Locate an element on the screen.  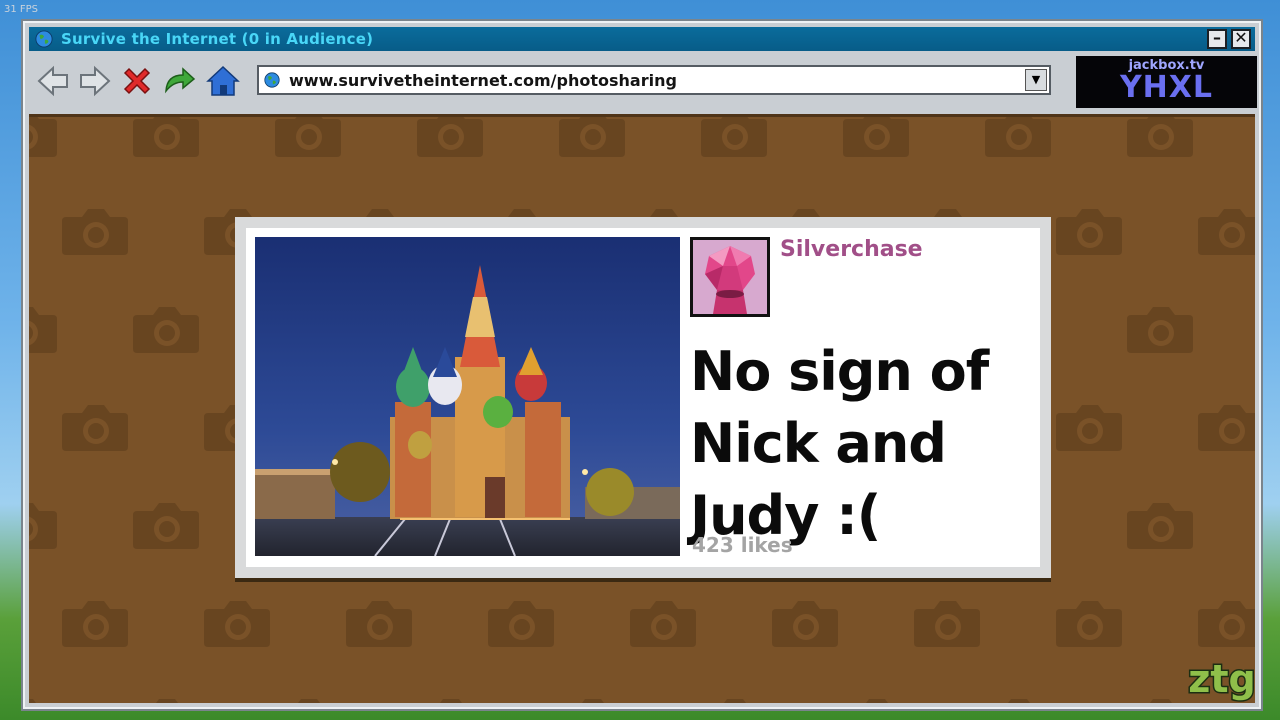
post-username: Silverchase is located at coordinates (851, 249).